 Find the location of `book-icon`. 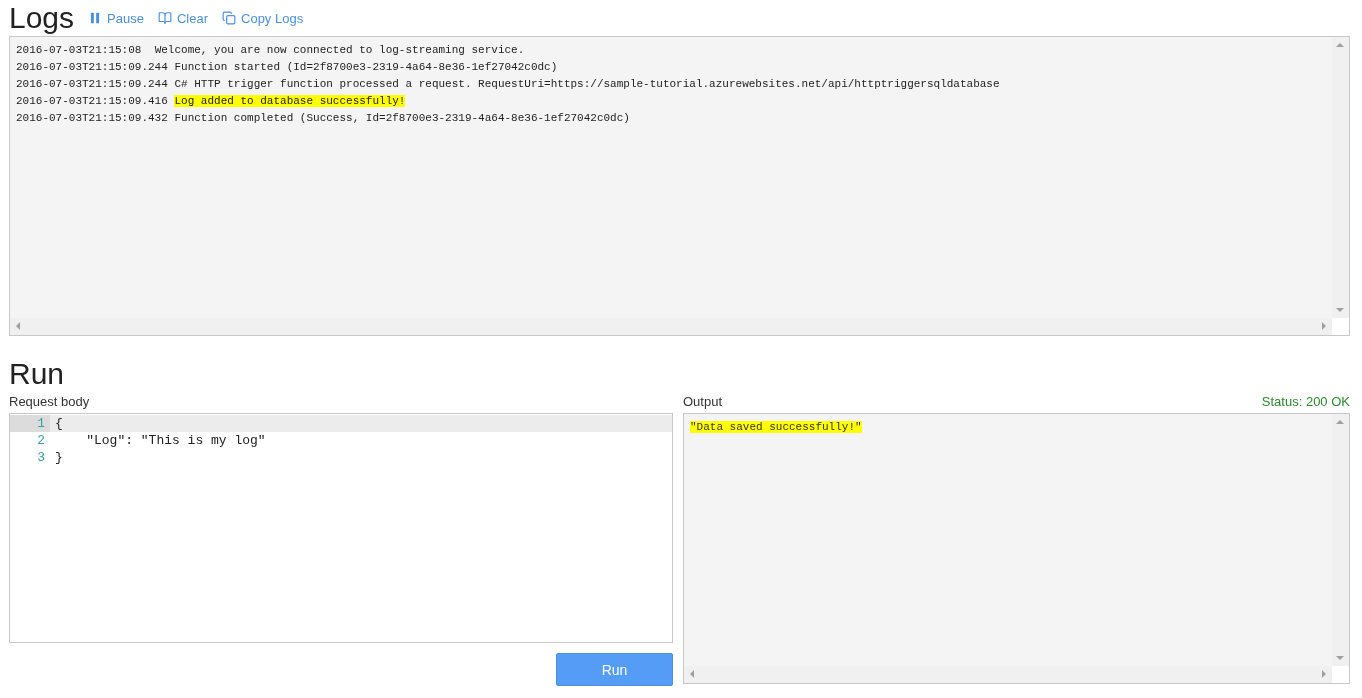

book-icon is located at coordinates (164, 18).